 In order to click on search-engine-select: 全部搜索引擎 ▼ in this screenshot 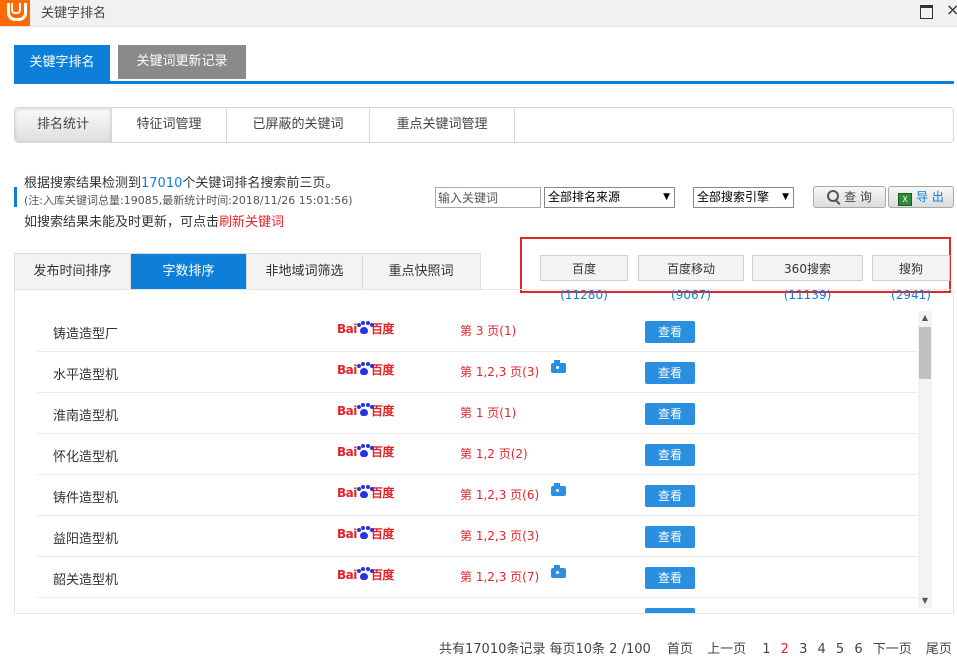, I will do `click(743, 197)`.